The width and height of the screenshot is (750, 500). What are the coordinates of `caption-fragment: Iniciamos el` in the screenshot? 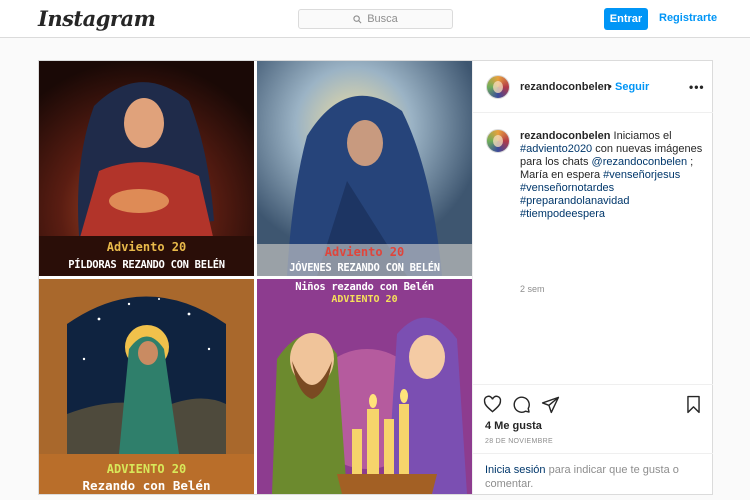 It's located at (641, 136).